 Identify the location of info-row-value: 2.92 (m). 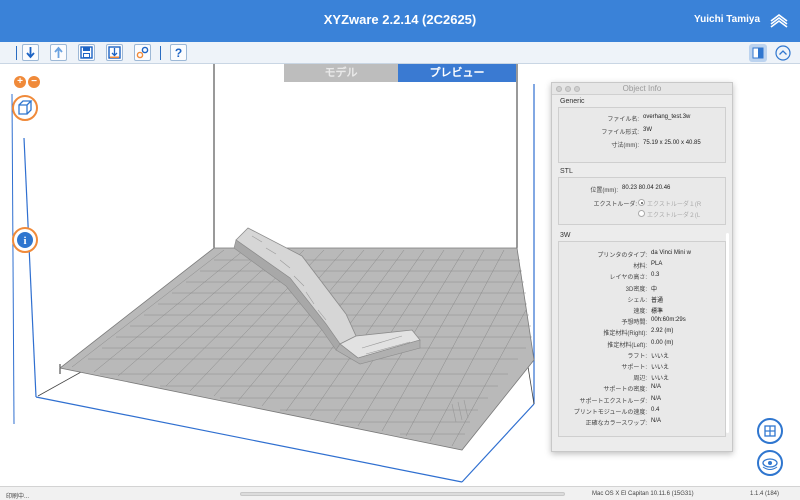
(662, 331).